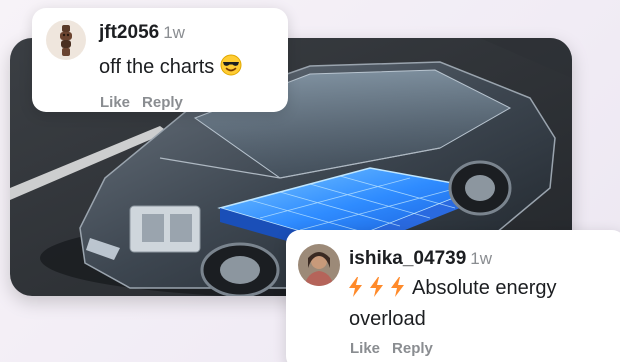 The image size is (620, 362). I want to click on comment-username: jft2056, so click(129, 32).